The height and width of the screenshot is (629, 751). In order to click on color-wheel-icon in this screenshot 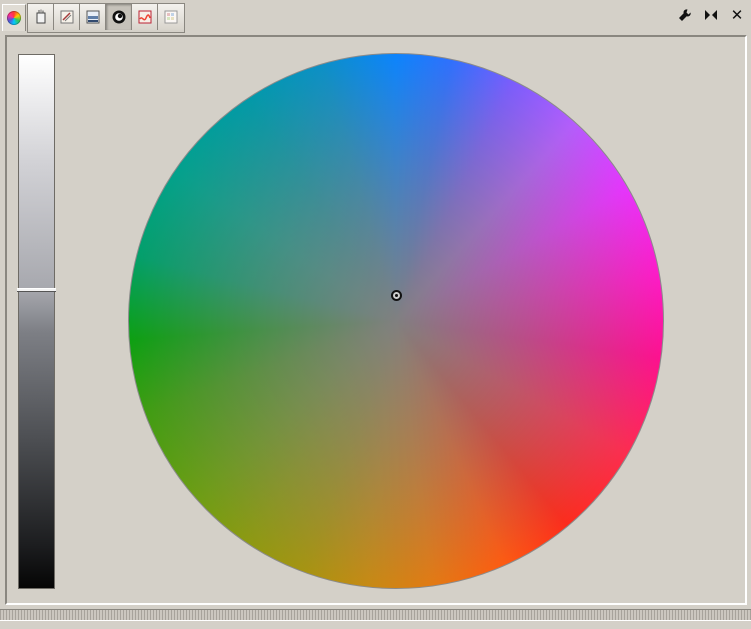, I will do `click(14, 17)`.